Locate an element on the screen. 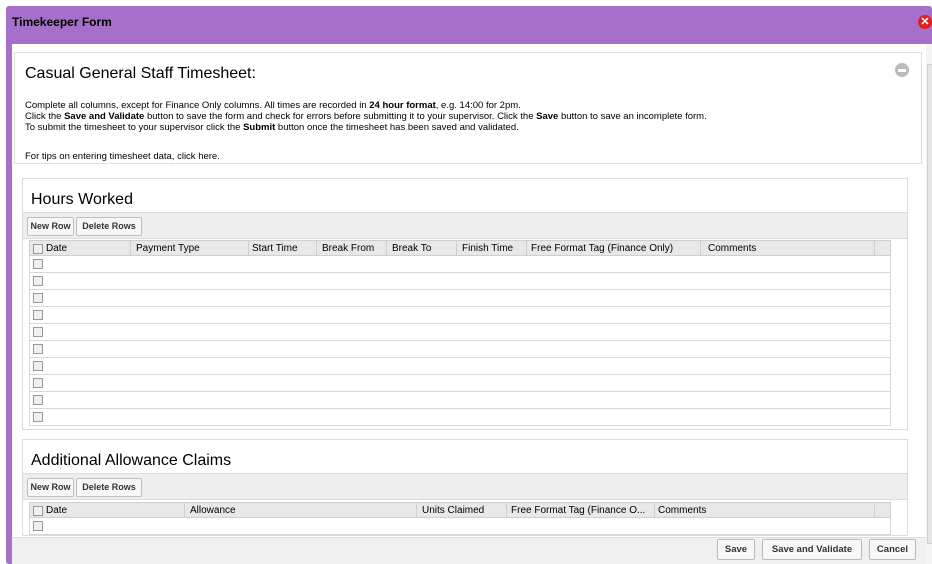 This screenshot has width=932, height=564. text: , e.g. 14:00 for 2pm. is located at coordinates (478, 105).